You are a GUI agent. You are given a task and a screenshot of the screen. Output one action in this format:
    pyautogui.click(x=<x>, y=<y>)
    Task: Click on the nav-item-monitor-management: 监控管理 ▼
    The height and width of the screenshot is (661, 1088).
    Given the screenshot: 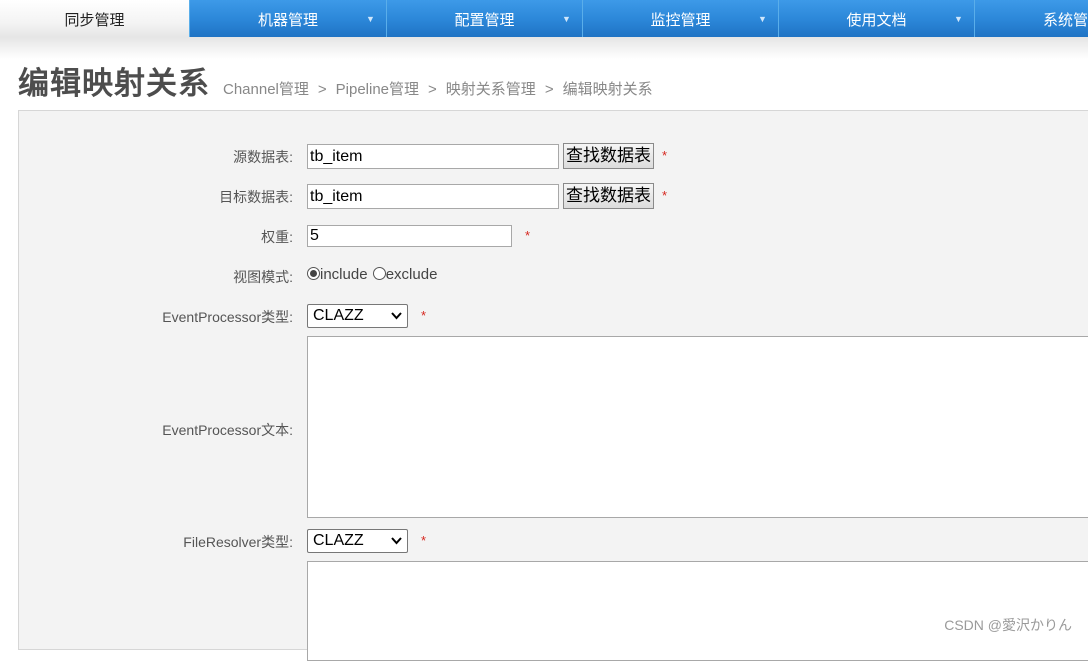 What is the action you would take?
    pyautogui.click(x=680, y=18)
    